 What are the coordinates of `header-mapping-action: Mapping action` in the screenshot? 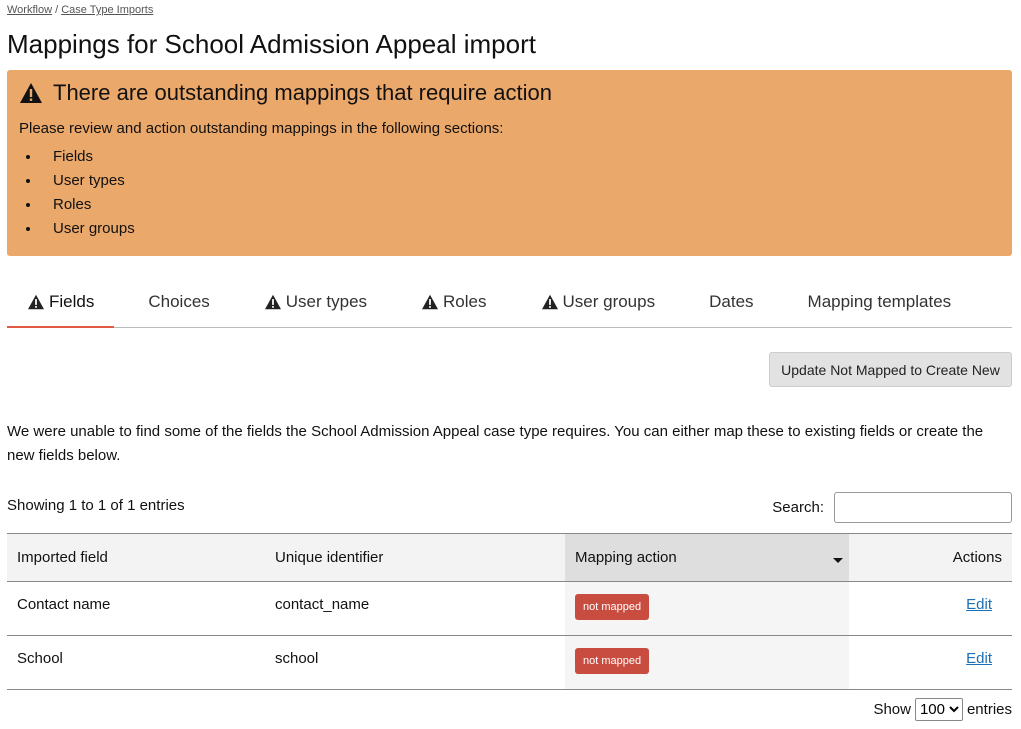 It's located at (707, 557).